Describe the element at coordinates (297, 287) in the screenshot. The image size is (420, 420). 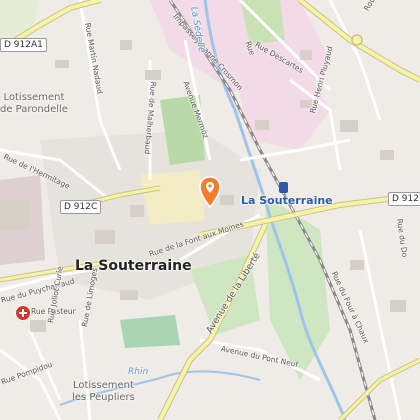
I see `meadow-area` at that location.